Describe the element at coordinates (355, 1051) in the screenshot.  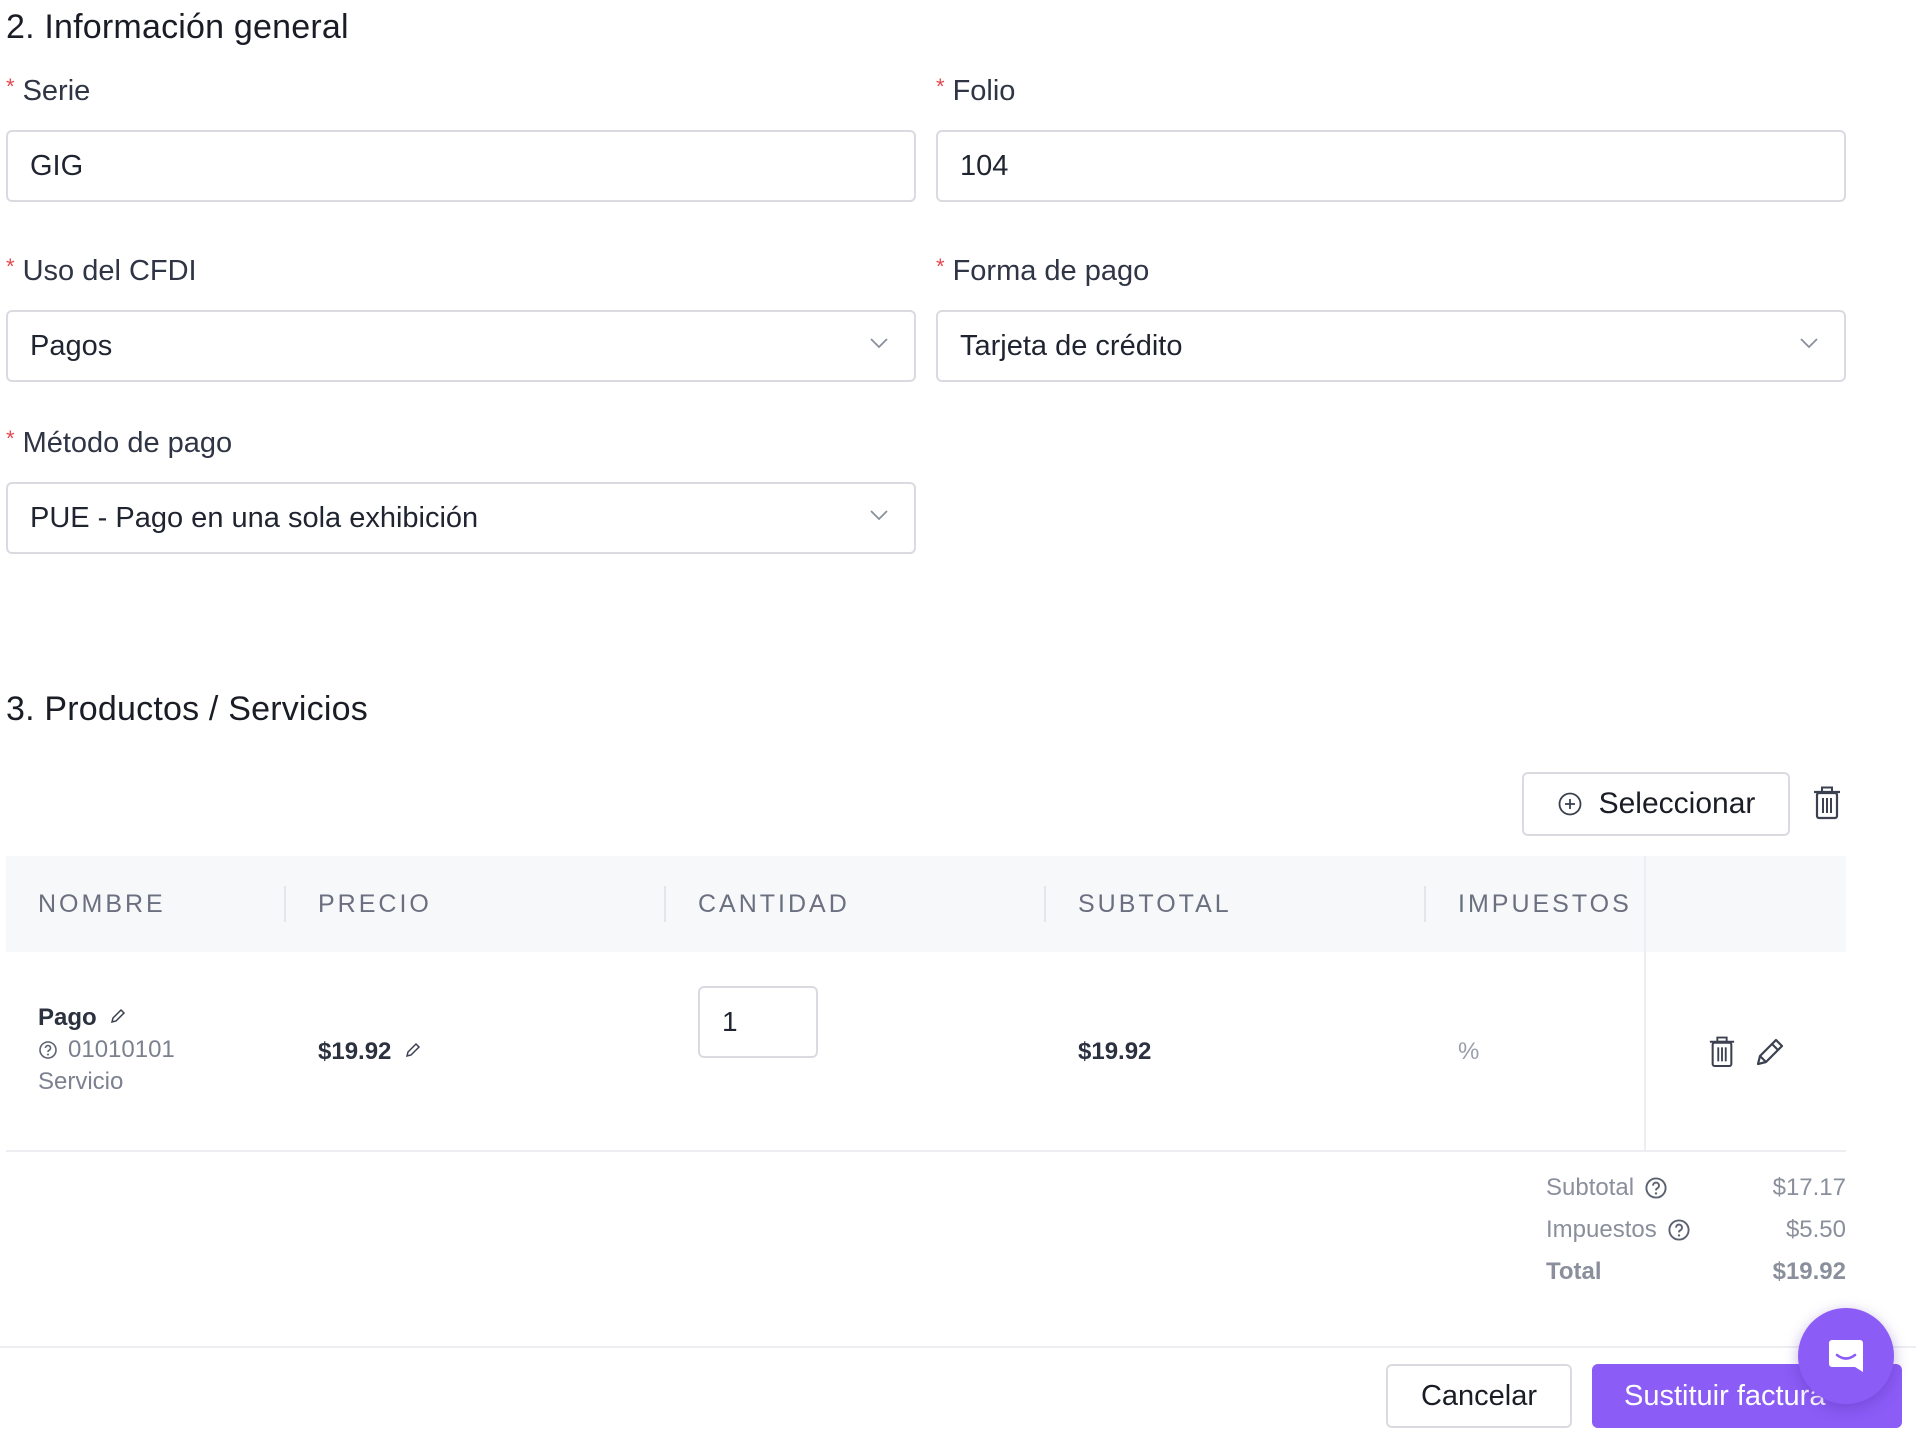
I see `product-price-text: $19.92` at that location.